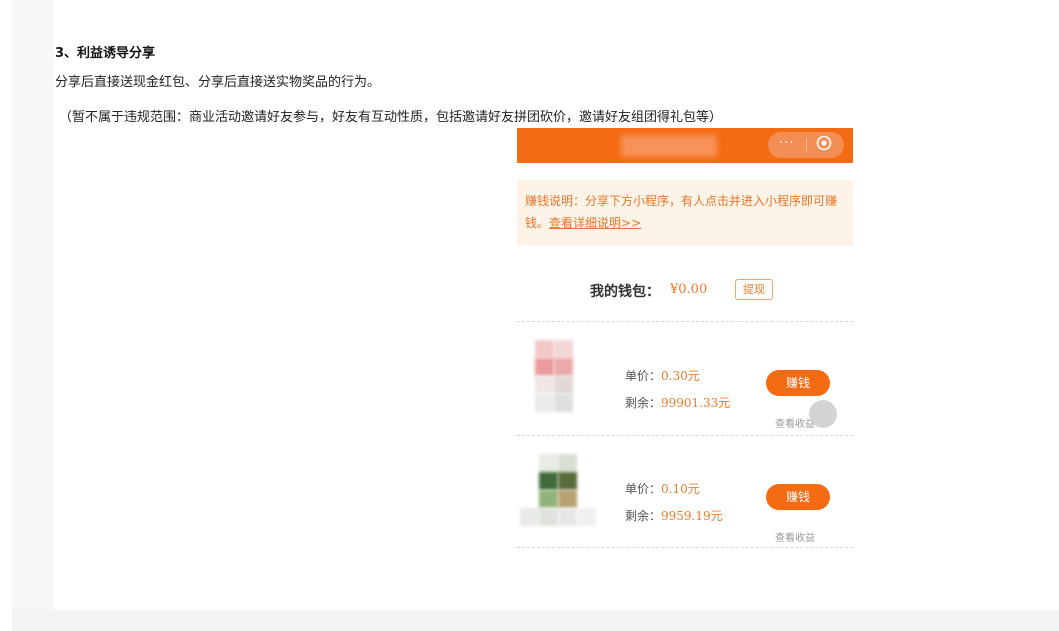 This screenshot has width=1059, height=631. Describe the element at coordinates (689, 289) in the screenshot. I see `wallet-amount: ¥0.00` at that location.